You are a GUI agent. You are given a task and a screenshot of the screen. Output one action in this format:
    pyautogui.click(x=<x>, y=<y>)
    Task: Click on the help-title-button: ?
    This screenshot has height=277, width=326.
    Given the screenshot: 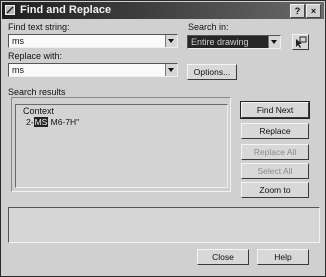 What is the action you would take?
    pyautogui.click(x=297, y=11)
    